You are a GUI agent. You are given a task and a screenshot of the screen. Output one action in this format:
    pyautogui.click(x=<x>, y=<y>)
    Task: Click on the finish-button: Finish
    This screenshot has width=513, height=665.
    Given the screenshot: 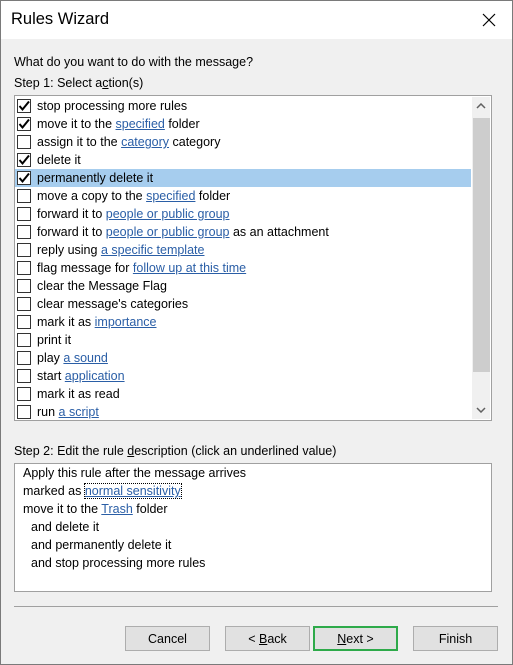 What is the action you would take?
    pyautogui.click(x=455, y=638)
    